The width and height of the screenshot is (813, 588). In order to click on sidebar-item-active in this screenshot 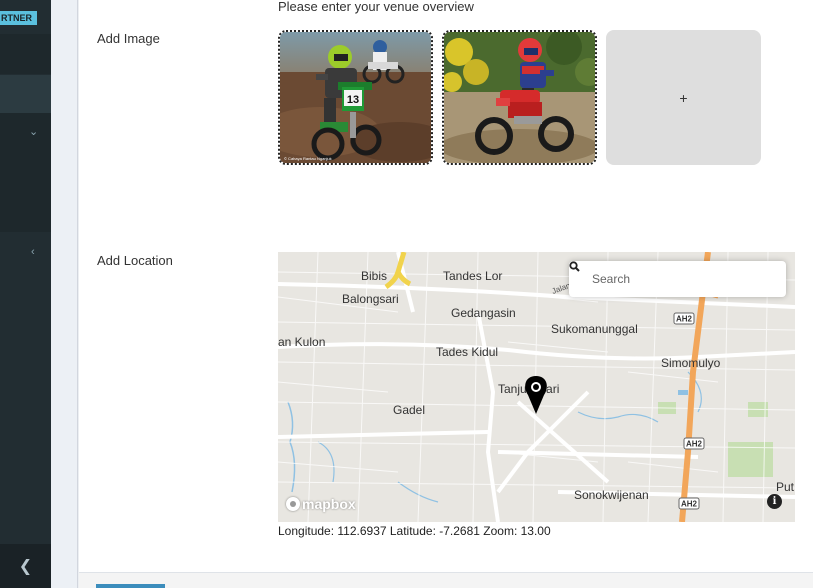, I will do `click(25, 94)`.